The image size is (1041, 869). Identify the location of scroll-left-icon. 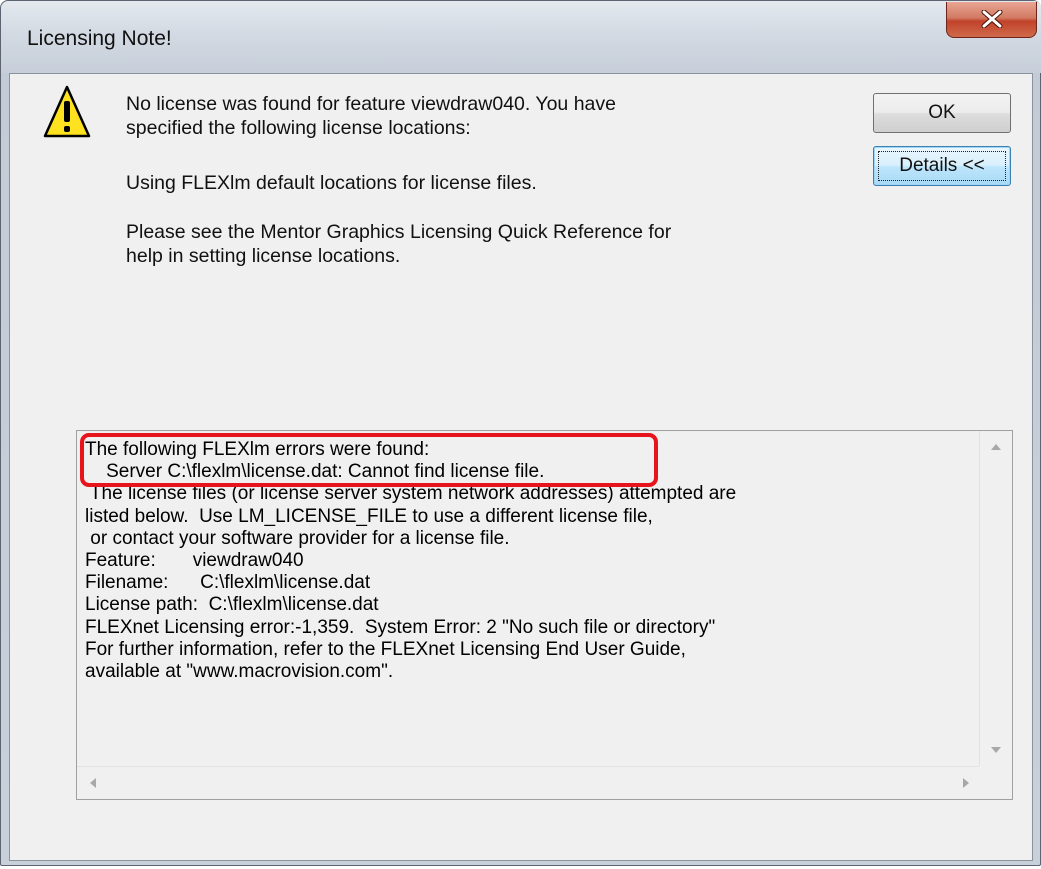
(93, 783).